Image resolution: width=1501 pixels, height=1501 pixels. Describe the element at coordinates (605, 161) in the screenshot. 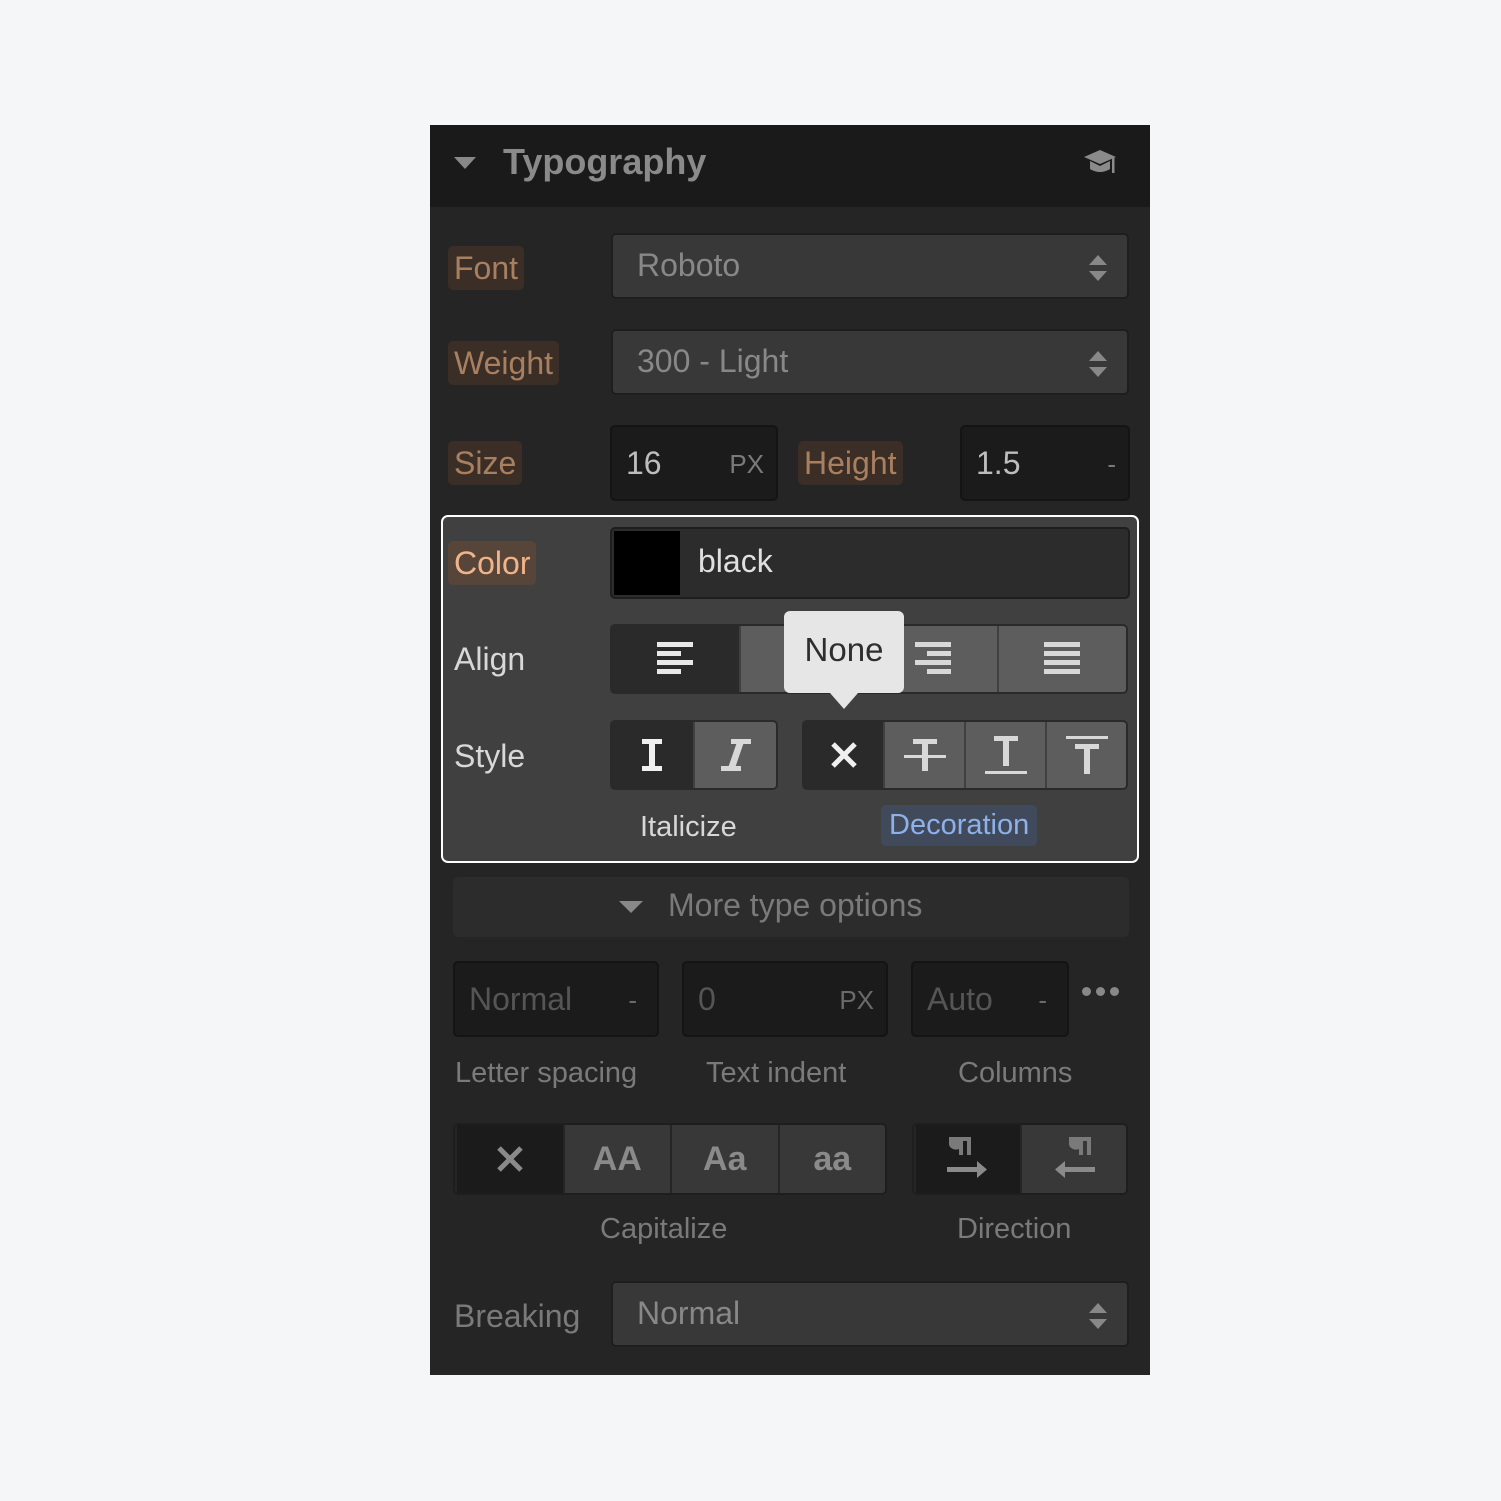

I see `section-title: Typography` at that location.